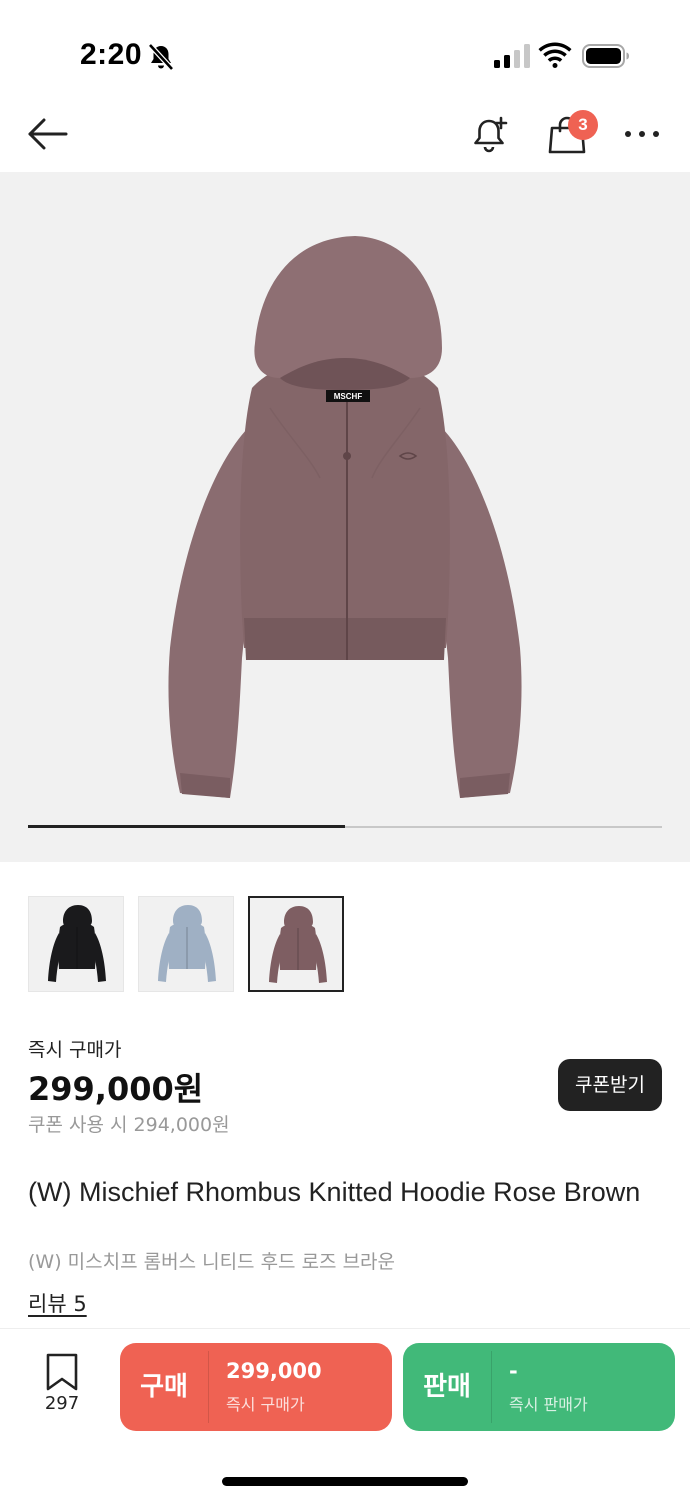 The width and height of the screenshot is (690, 1500). What do you see at coordinates (62, 1403) in the screenshot?
I see `bookmark-count: 297` at bounding box center [62, 1403].